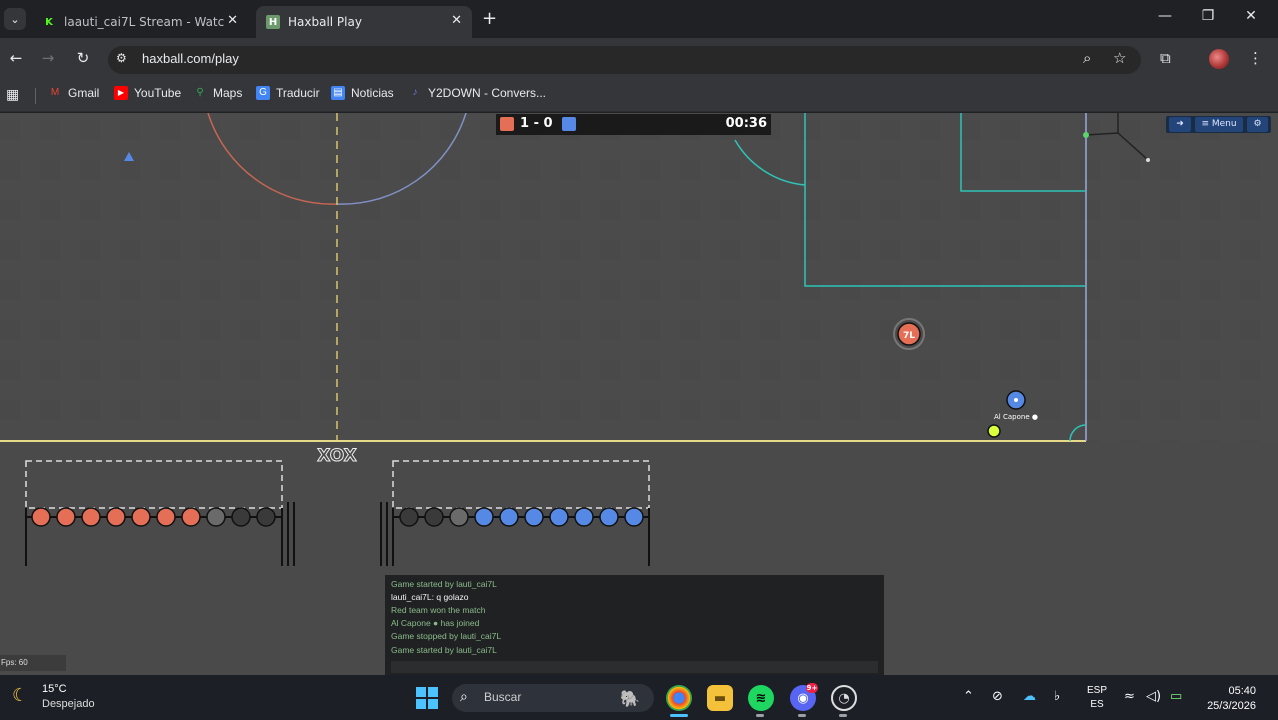  Describe the element at coordinates (372, 93) in the screenshot. I see `bookmark-label: Noticias` at that location.